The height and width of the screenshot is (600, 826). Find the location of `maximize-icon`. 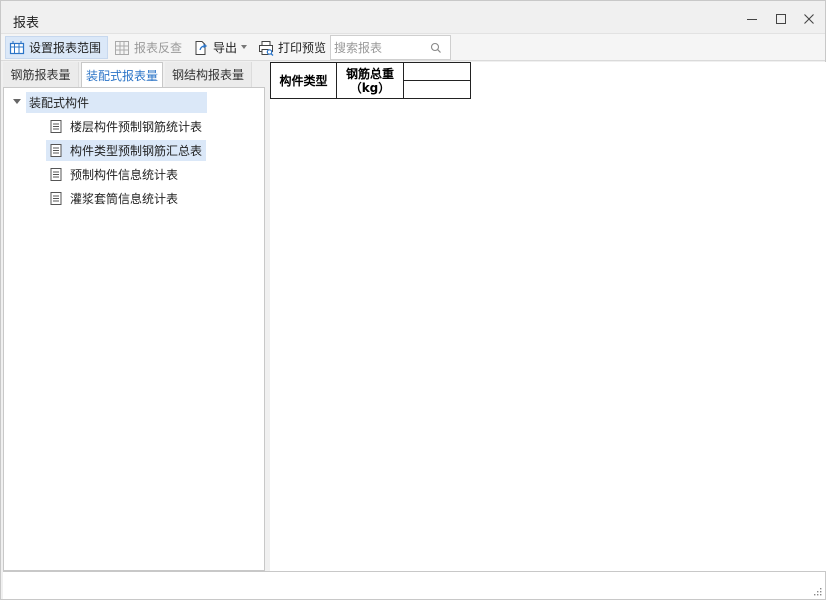

maximize-icon is located at coordinates (781, 19).